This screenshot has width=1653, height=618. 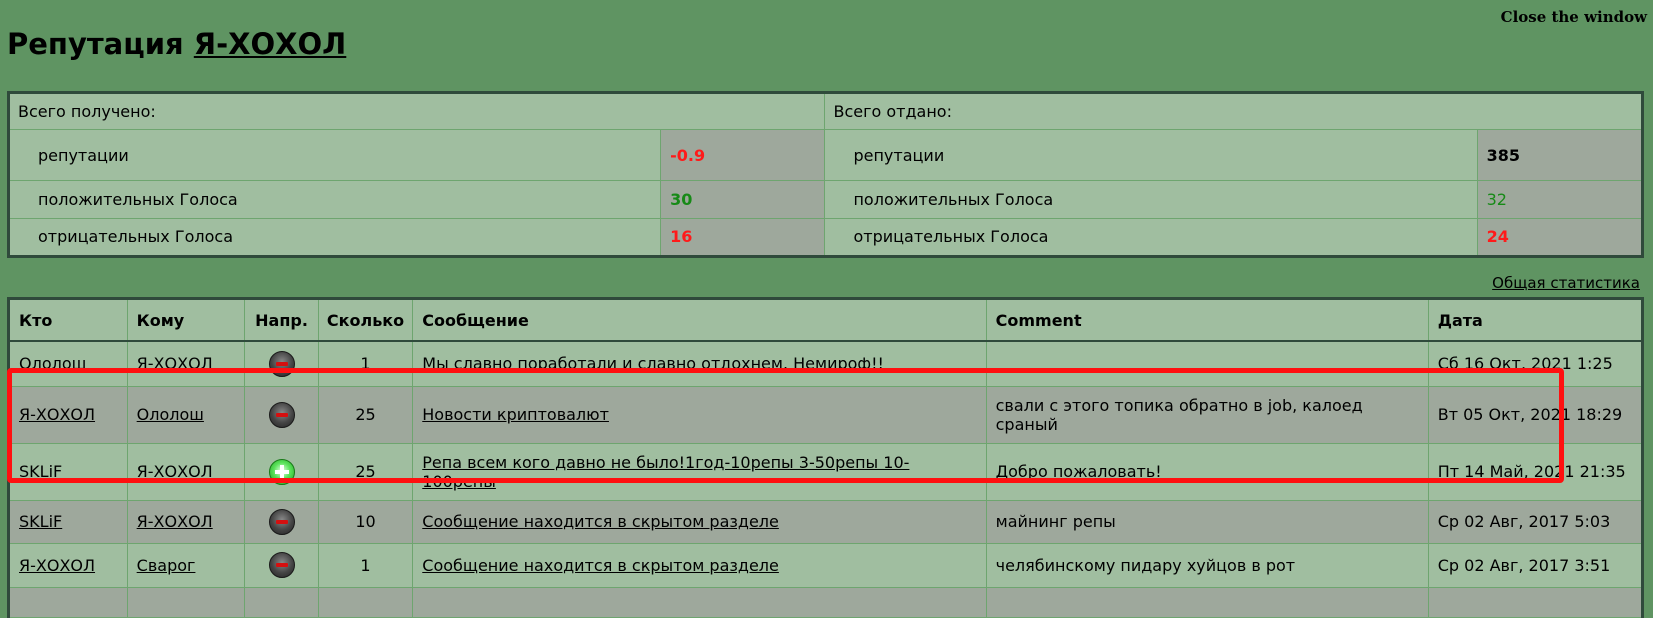 What do you see at coordinates (365, 320) in the screenshot?
I see `column-header-amount: Сколько` at bounding box center [365, 320].